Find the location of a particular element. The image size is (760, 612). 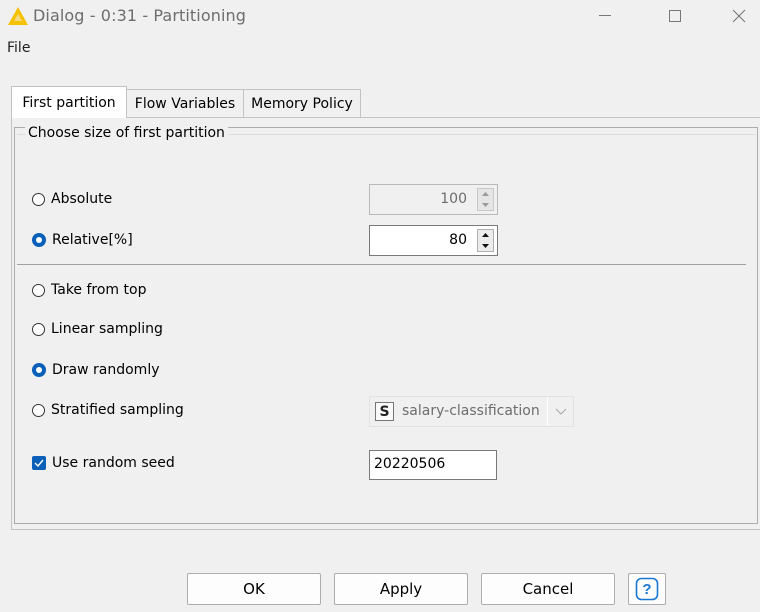

absolute-option: Absolute is located at coordinates (72, 199).